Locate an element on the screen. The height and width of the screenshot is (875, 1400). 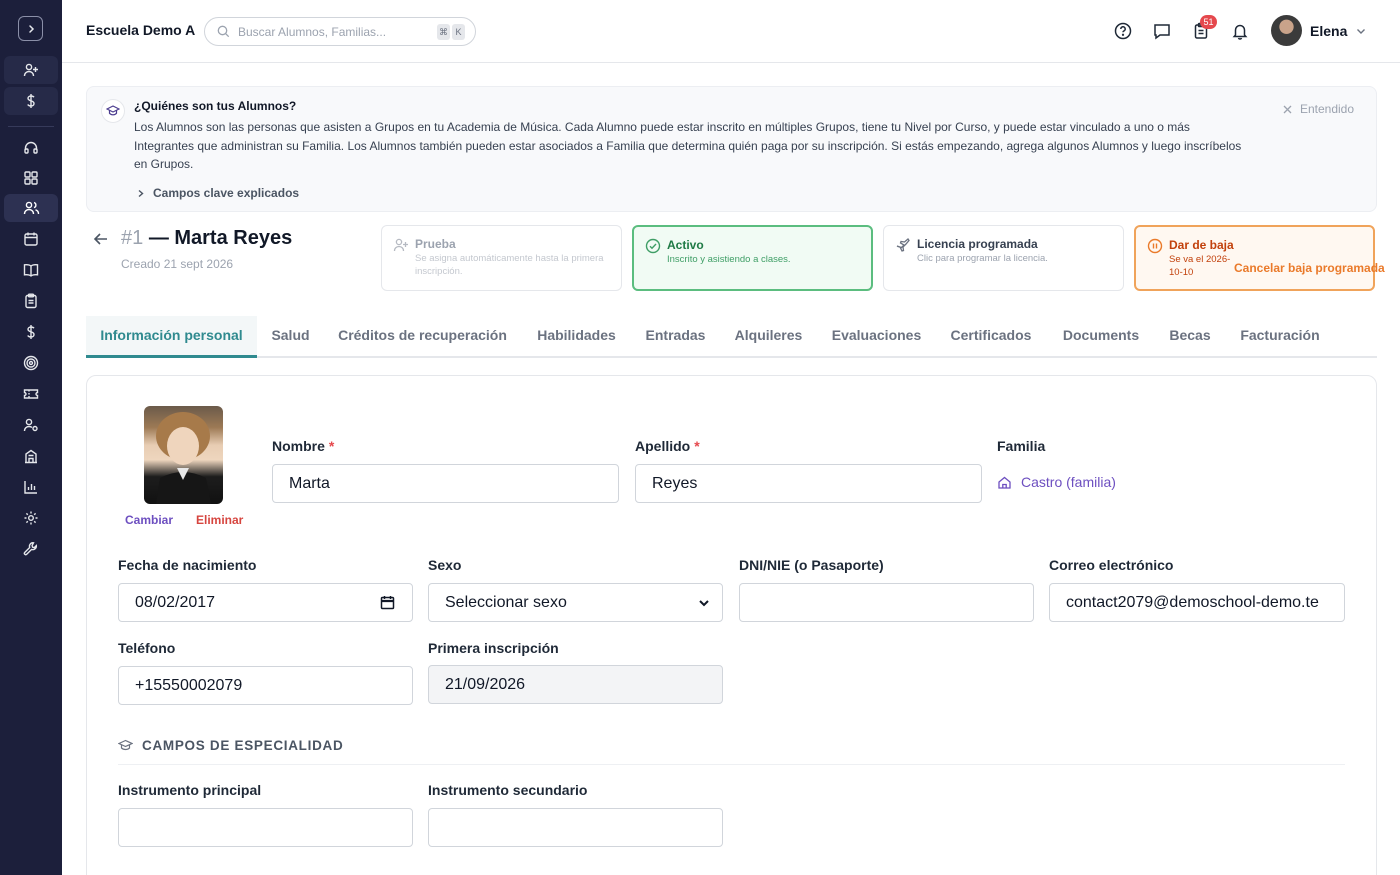
email-label: Correo electrónico is located at coordinates (1111, 565).